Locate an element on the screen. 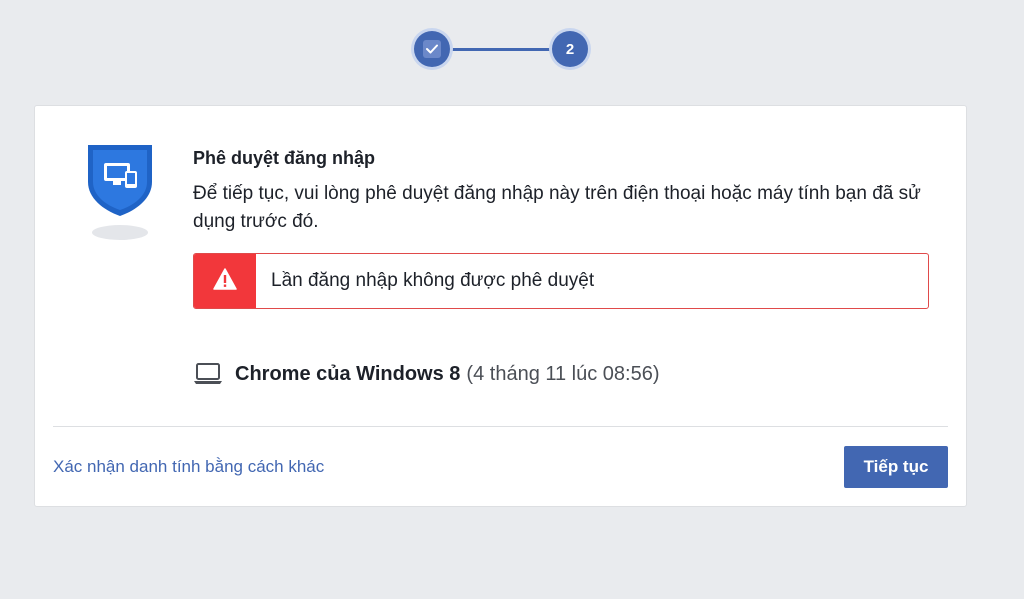  alternative-verification-link: Xác nhận danh tính bằng cách khác is located at coordinates (188, 467).